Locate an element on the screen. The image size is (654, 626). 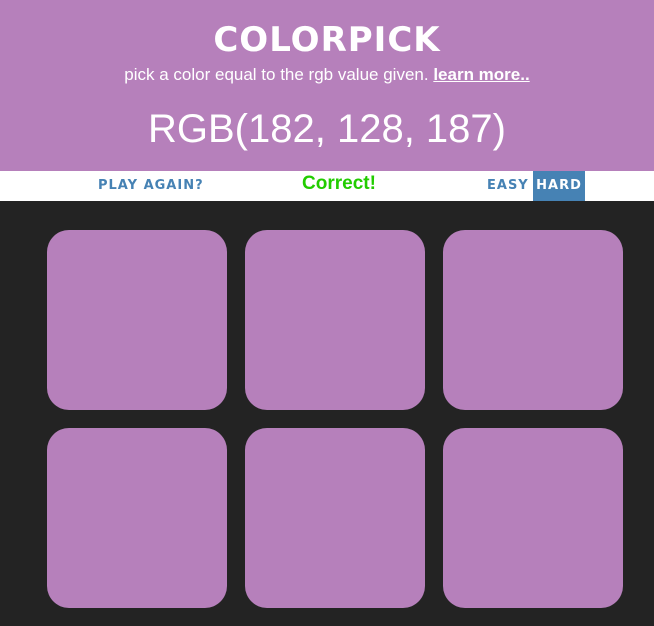
easy-mode-button: easy is located at coordinates (508, 186).